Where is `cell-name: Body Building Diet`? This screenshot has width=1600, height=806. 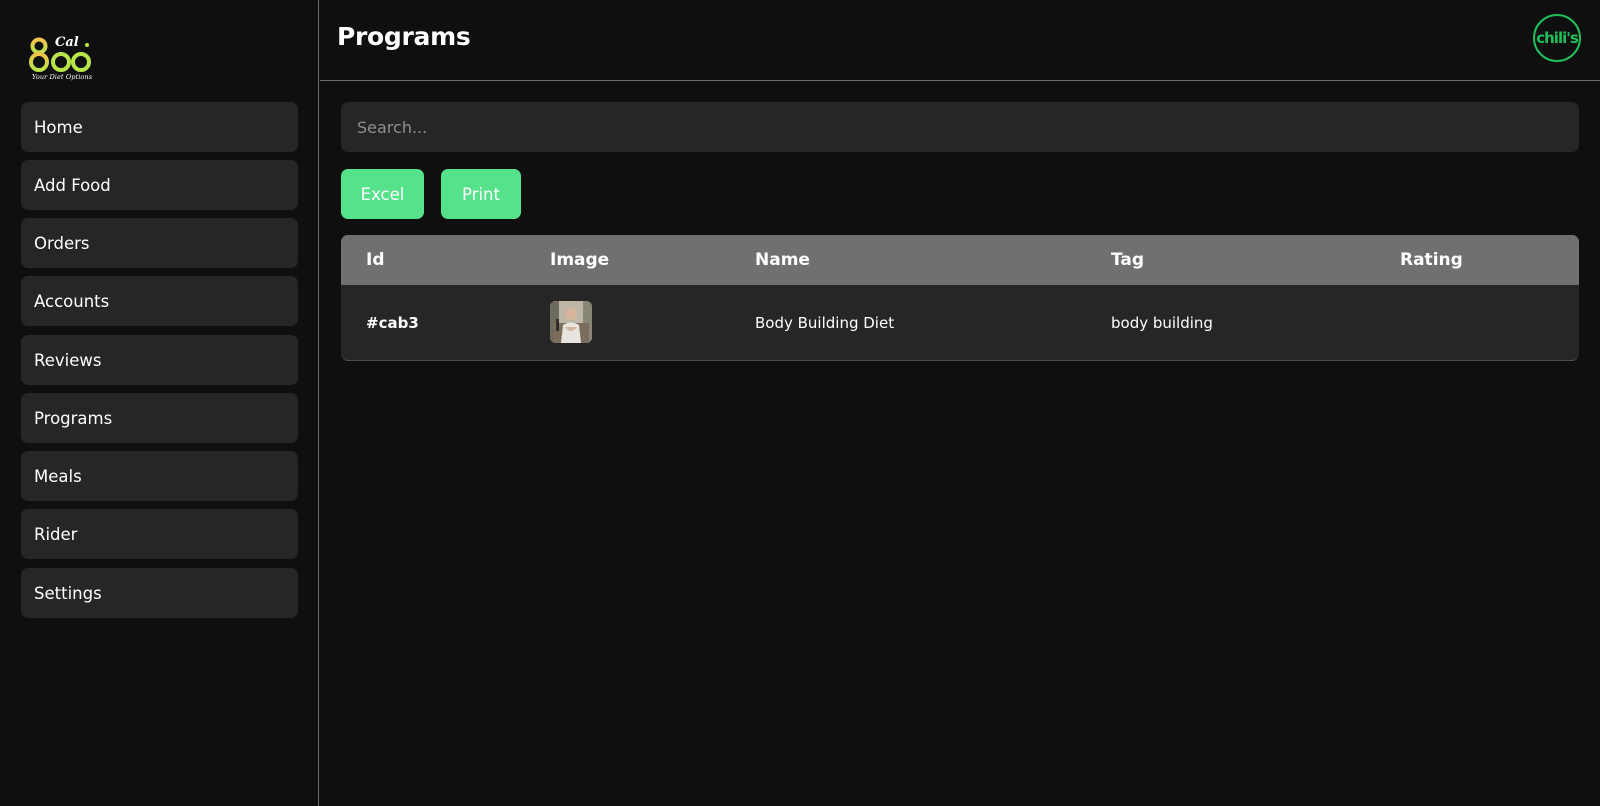
cell-name: Body Building Diet is located at coordinates (825, 322).